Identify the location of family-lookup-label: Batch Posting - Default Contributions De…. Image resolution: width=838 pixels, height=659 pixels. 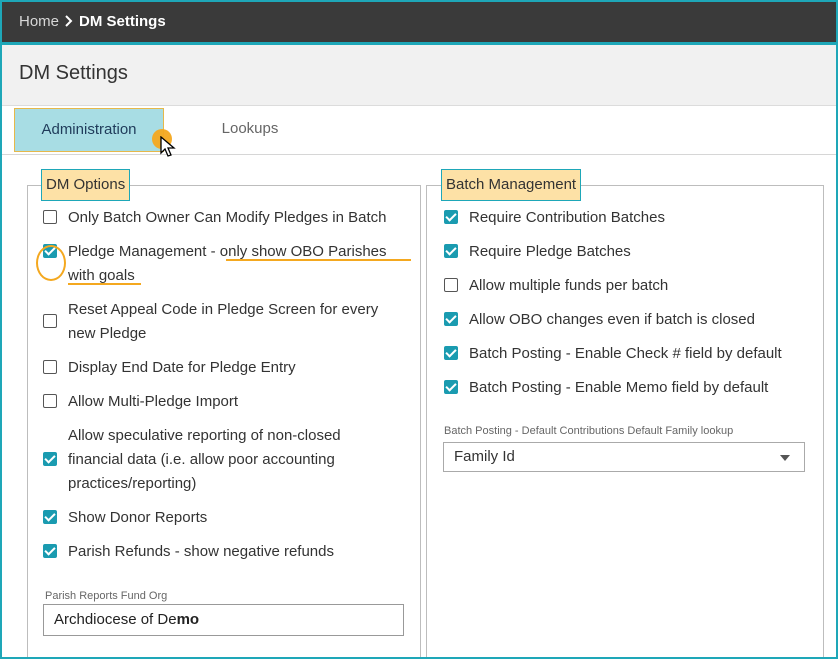
(589, 431).